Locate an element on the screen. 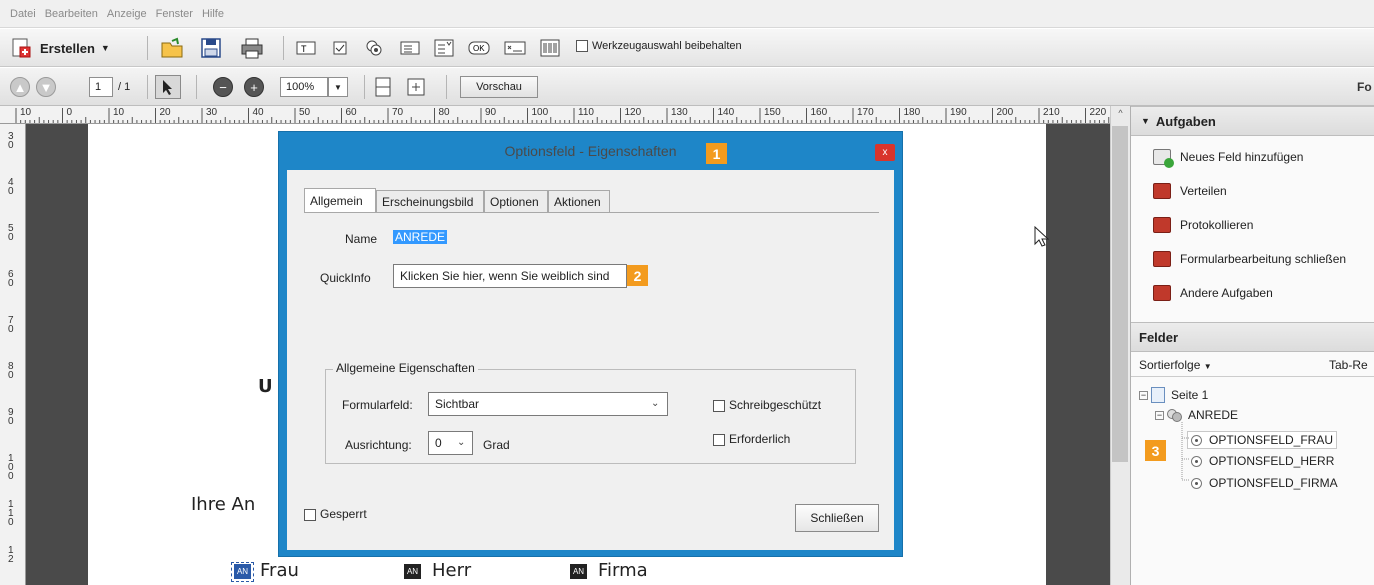 Image resolution: width=1374 pixels, height=585 pixels. track-icon is located at coordinates (1162, 225).